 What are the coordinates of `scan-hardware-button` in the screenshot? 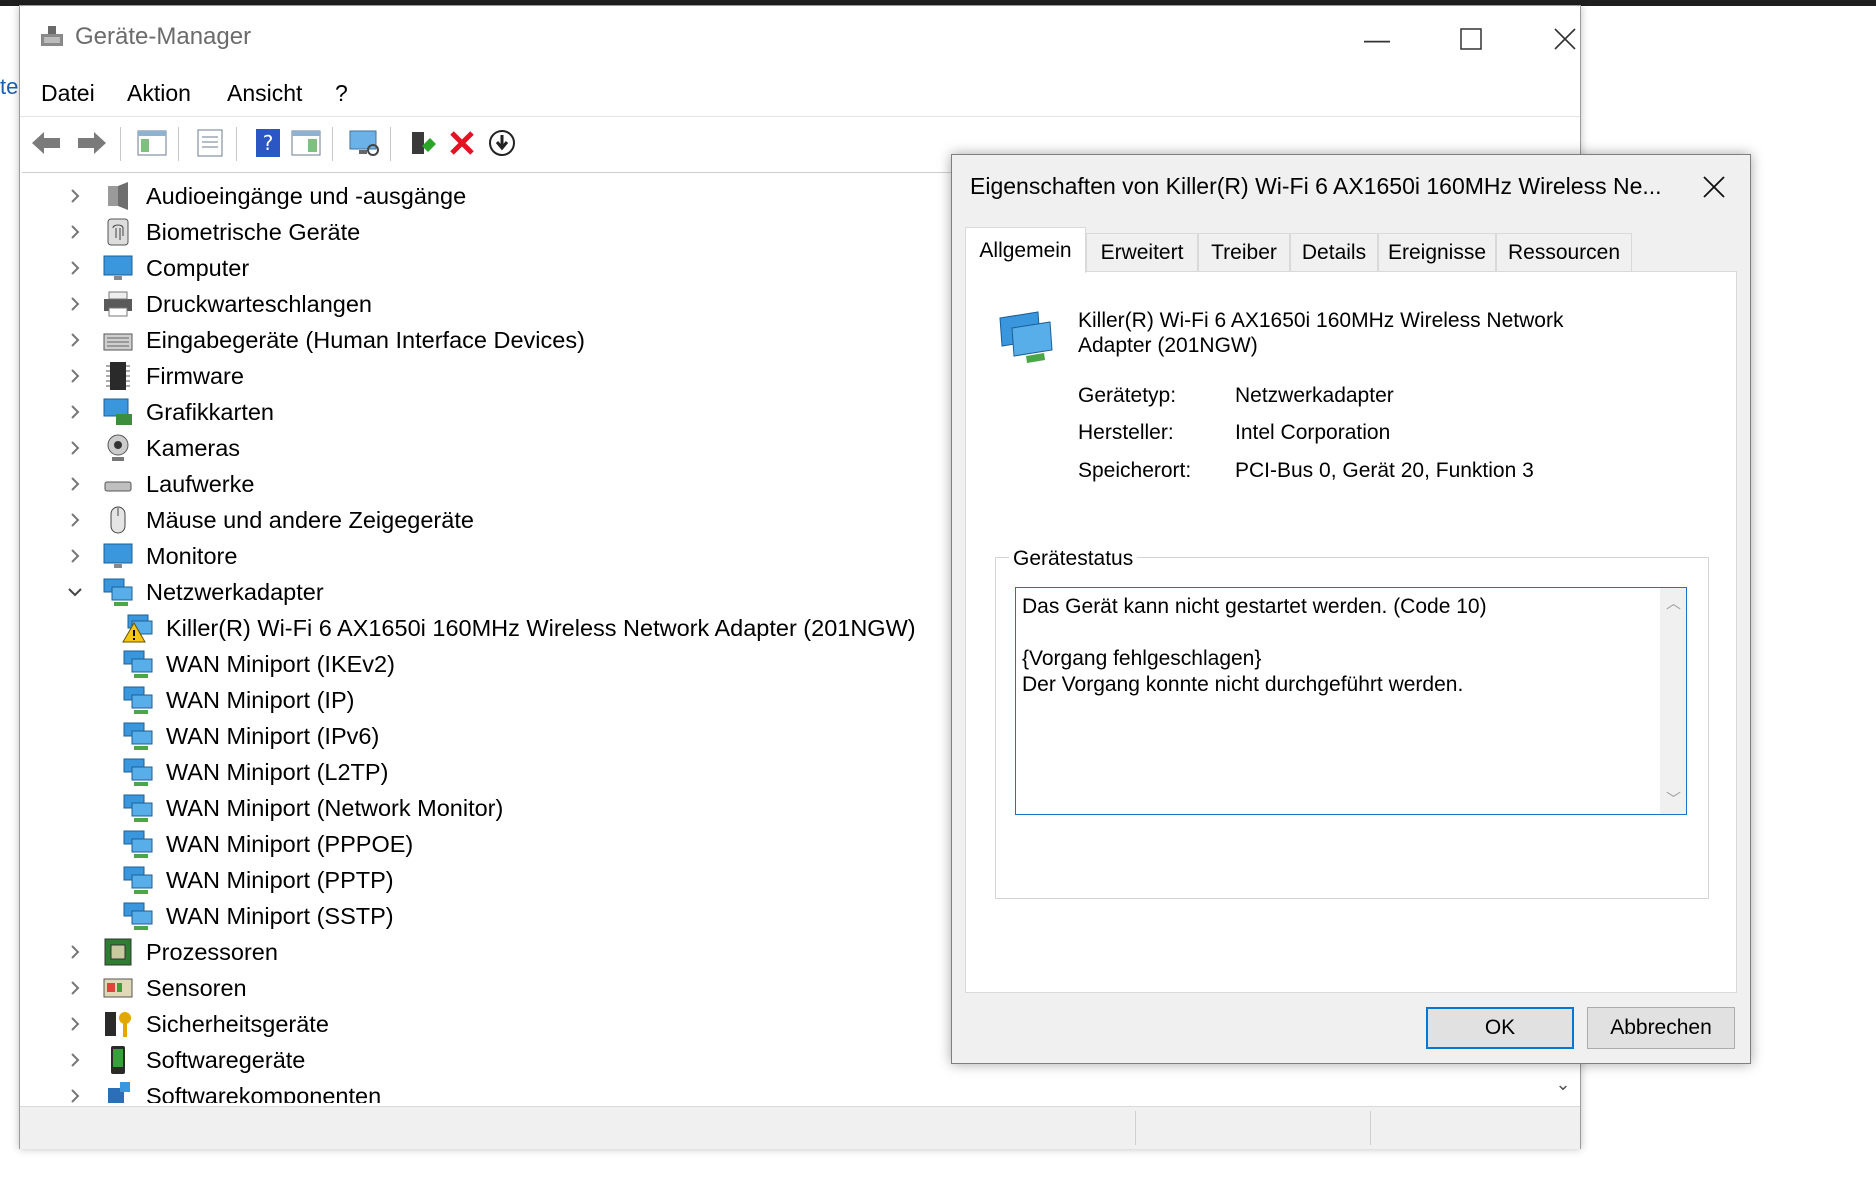 It's located at (364, 143).